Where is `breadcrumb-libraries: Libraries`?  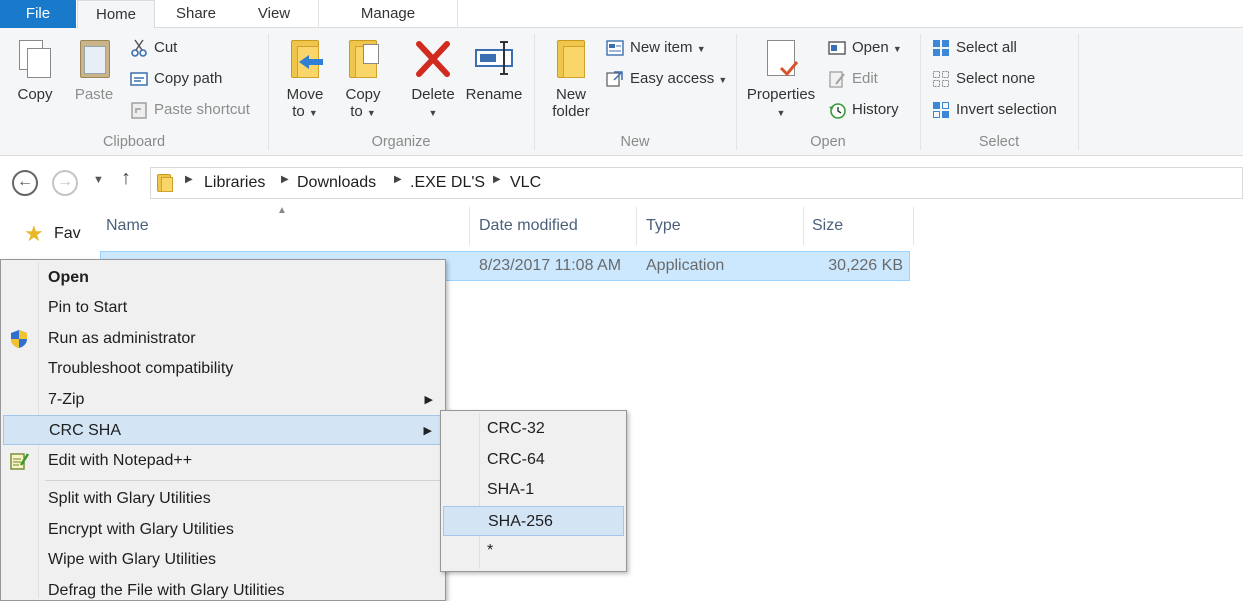
breadcrumb-libraries: Libraries is located at coordinates (234, 183).